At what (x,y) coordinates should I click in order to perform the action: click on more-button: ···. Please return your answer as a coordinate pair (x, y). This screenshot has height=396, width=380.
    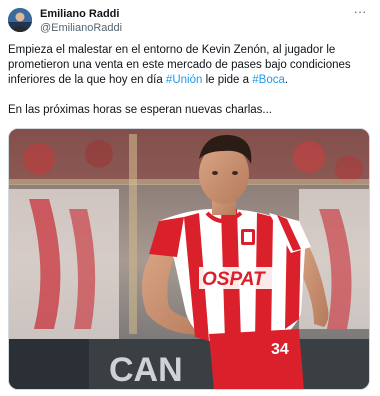
    Looking at the image, I should click on (360, 12).